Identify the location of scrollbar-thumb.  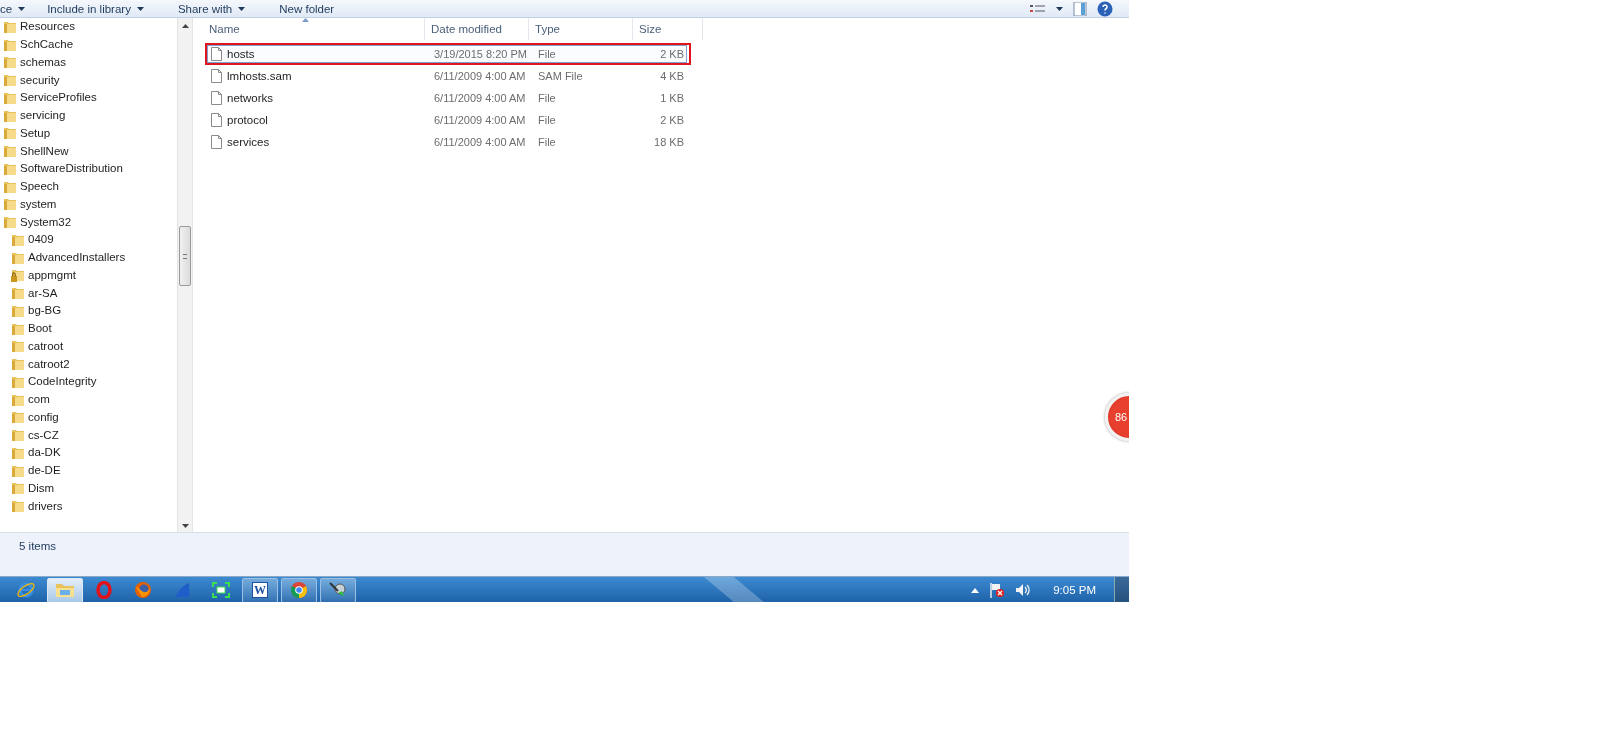
(185, 256).